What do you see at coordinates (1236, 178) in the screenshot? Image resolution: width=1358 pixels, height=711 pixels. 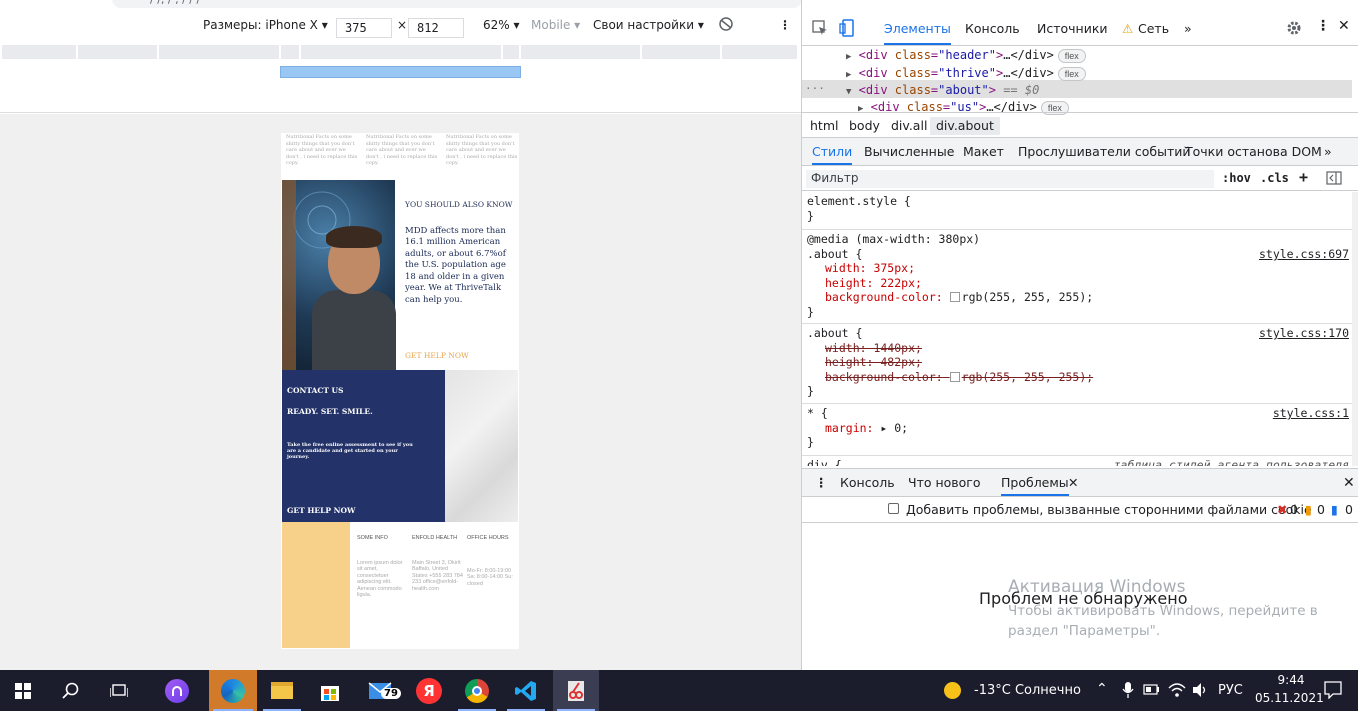 I see `hov-toggle: :hov` at bounding box center [1236, 178].